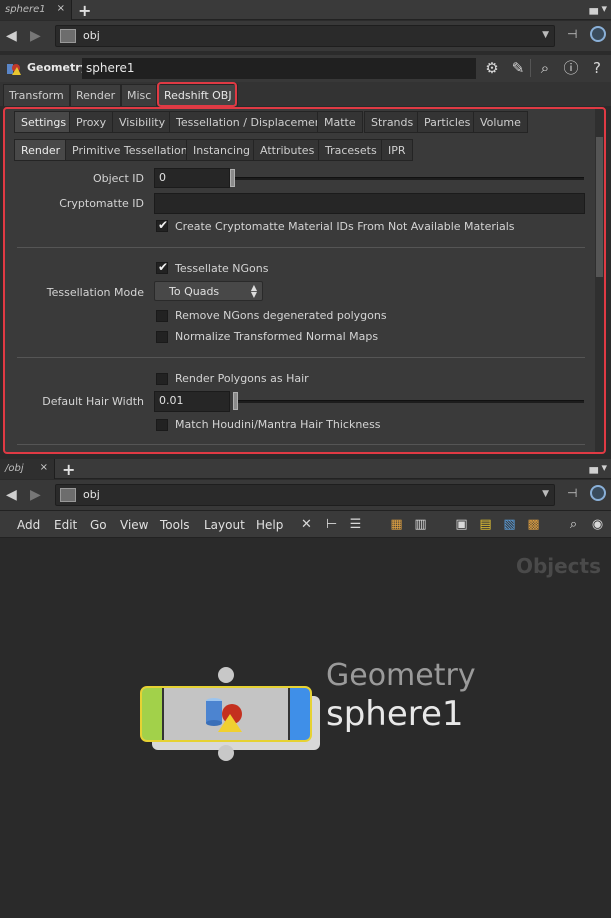 The width and height of the screenshot is (611, 918). What do you see at coordinates (162, 225) in the screenshot?
I see `create-cryptomatte-checkbox` at bounding box center [162, 225].